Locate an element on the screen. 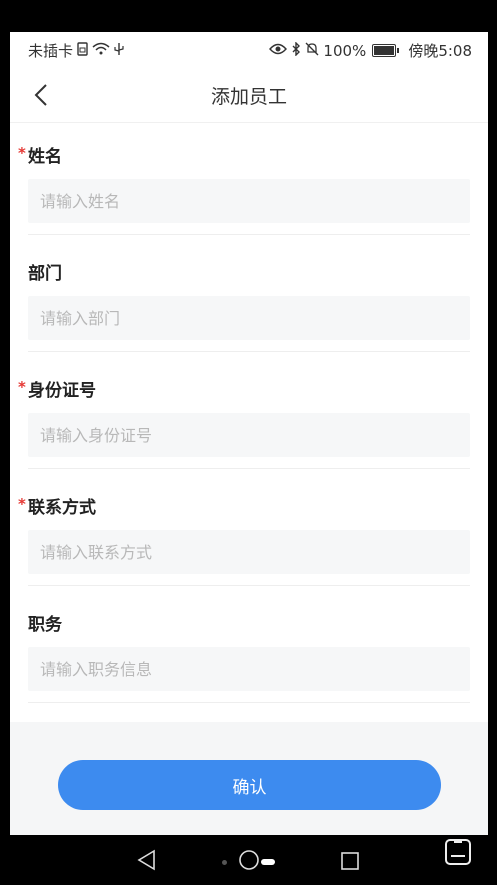 This screenshot has height=885, width=497. eye-icon is located at coordinates (278, 51).